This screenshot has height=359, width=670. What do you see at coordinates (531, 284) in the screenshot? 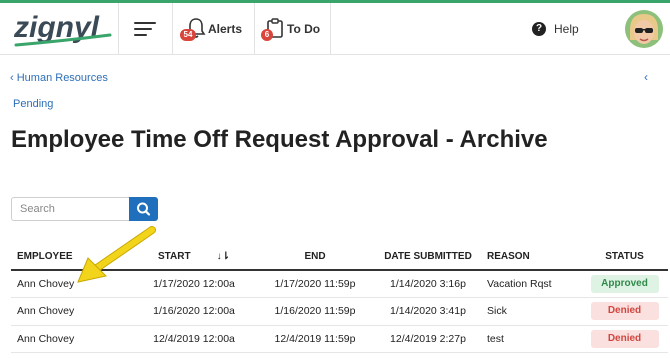
I see `reason-cell: Vacation Rqst` at bounding box center [531, 284].